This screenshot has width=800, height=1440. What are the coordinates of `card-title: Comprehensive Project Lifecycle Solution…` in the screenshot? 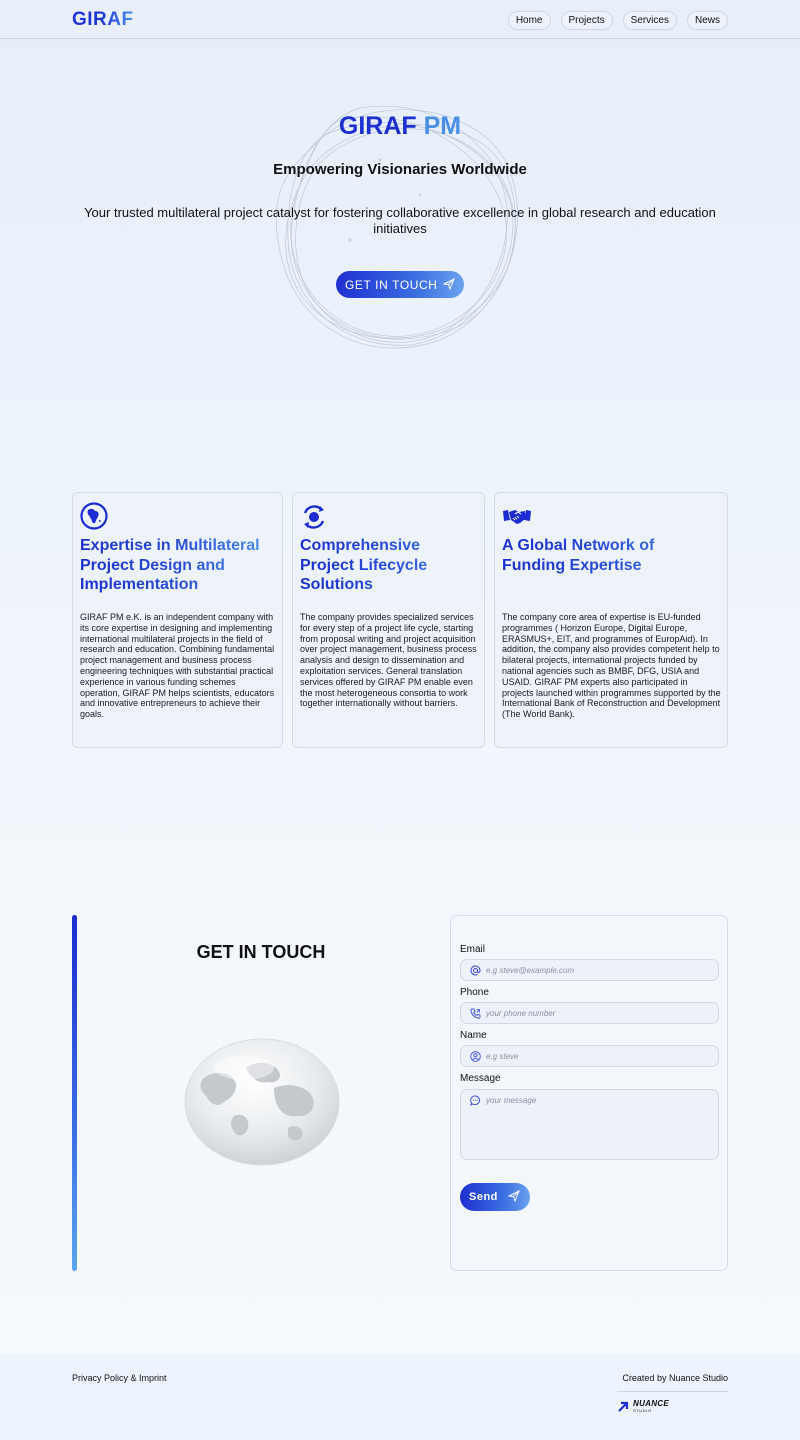 It's located at (389, 565).